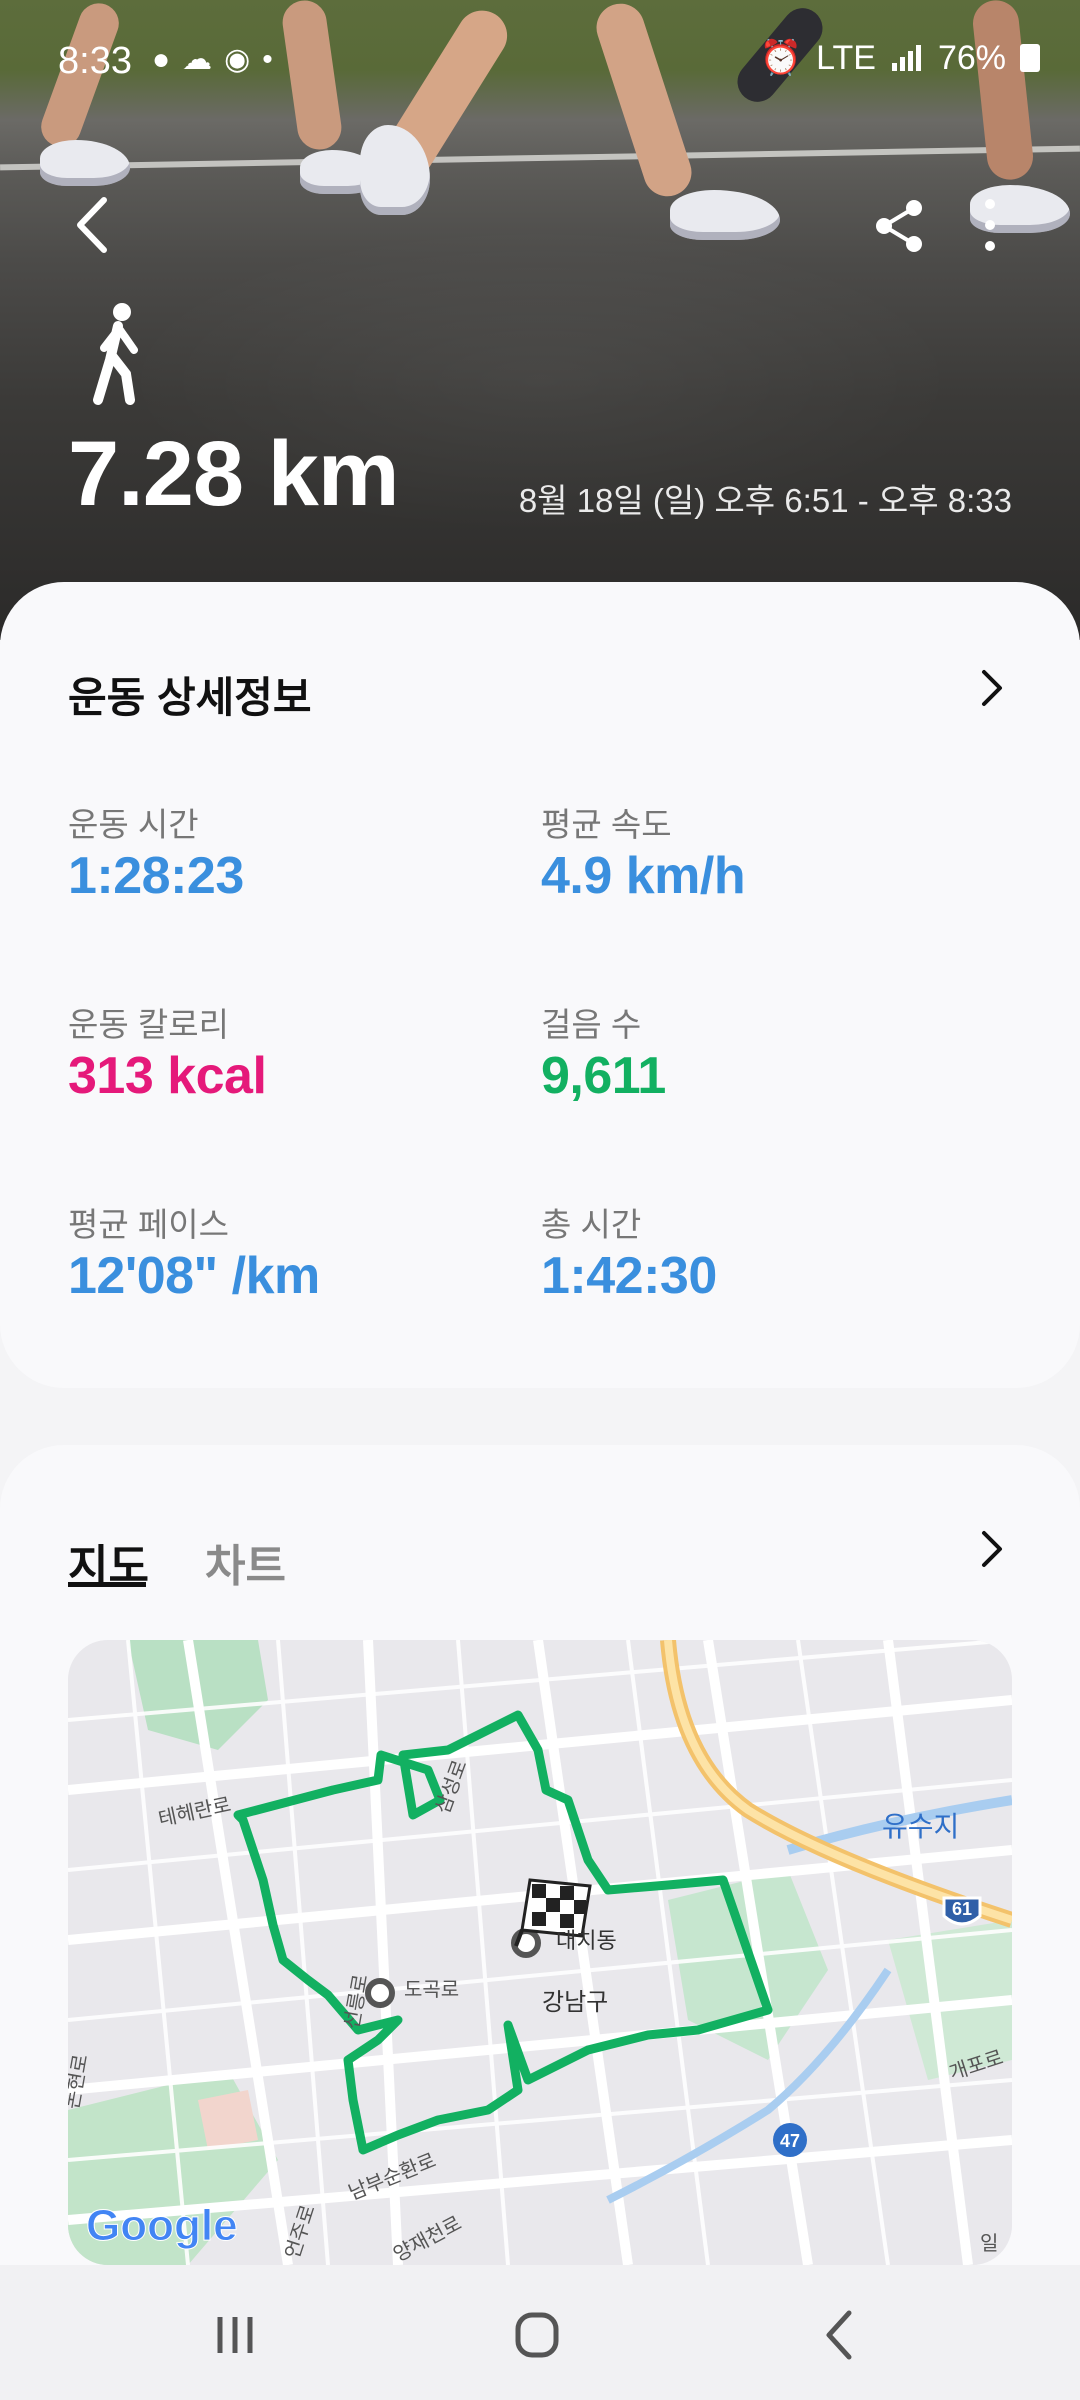 The image size is (1080, 2400). What do you see at coordinates (156, 876) in the screenshot?
I see `stat-value-exercise-time: 1:28:23` at bounding box center [156, 876].